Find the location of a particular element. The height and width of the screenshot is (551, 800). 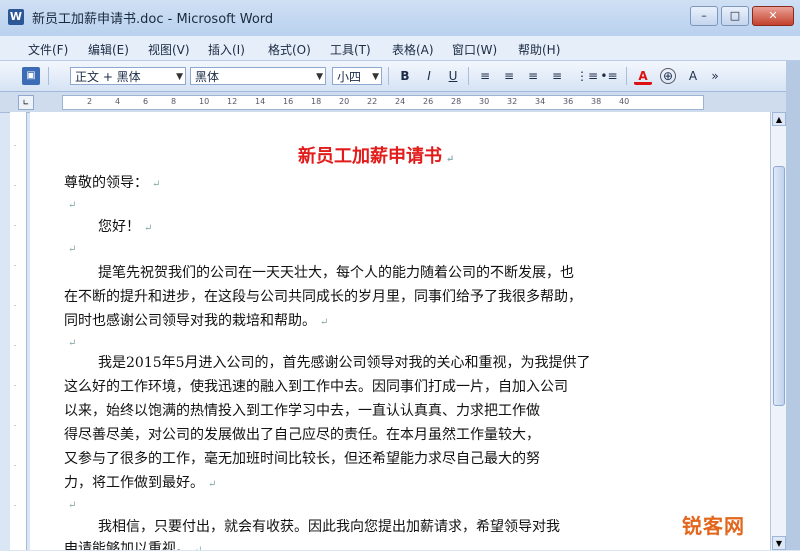

text-effects-icon: A is located at coordinates (693, 76).